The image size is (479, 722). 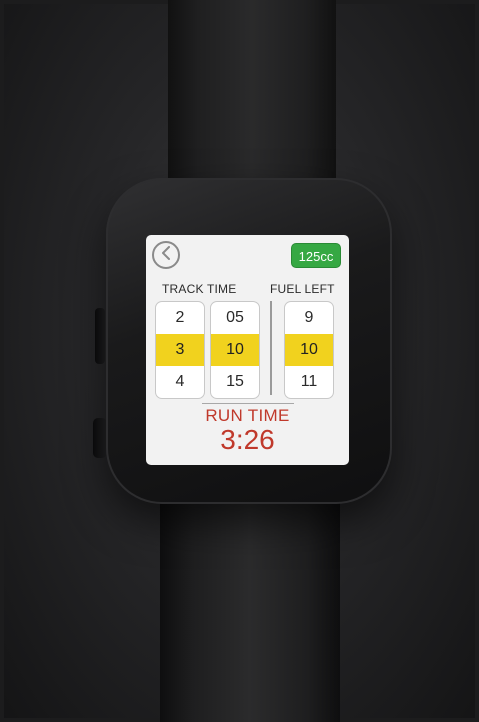 I want to click on picker-option: 9, so click(x=309, y=318).